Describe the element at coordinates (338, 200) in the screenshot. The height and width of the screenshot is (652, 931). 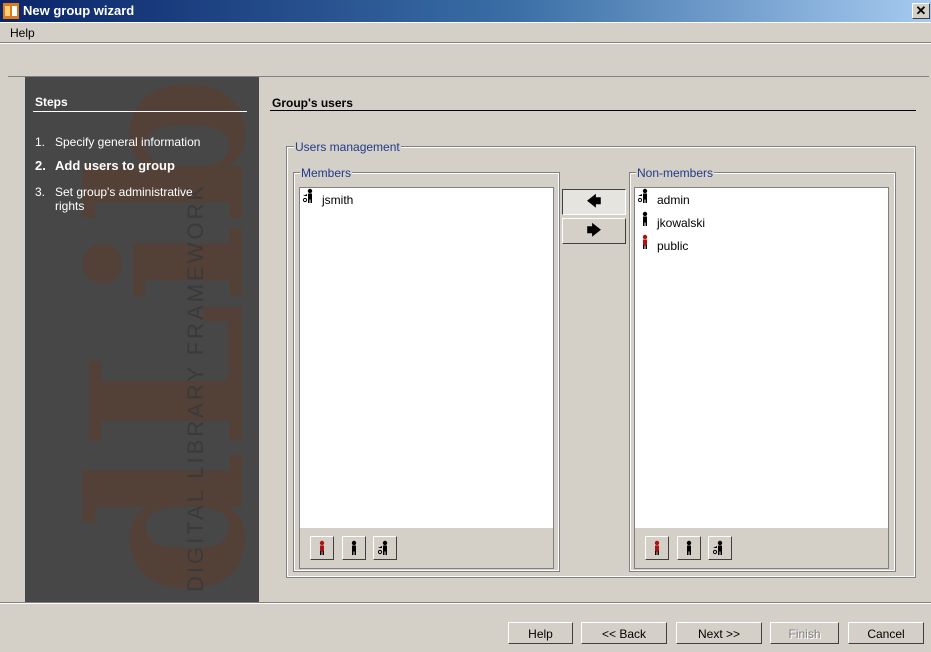
I see `member-name: jsmith` at that location.